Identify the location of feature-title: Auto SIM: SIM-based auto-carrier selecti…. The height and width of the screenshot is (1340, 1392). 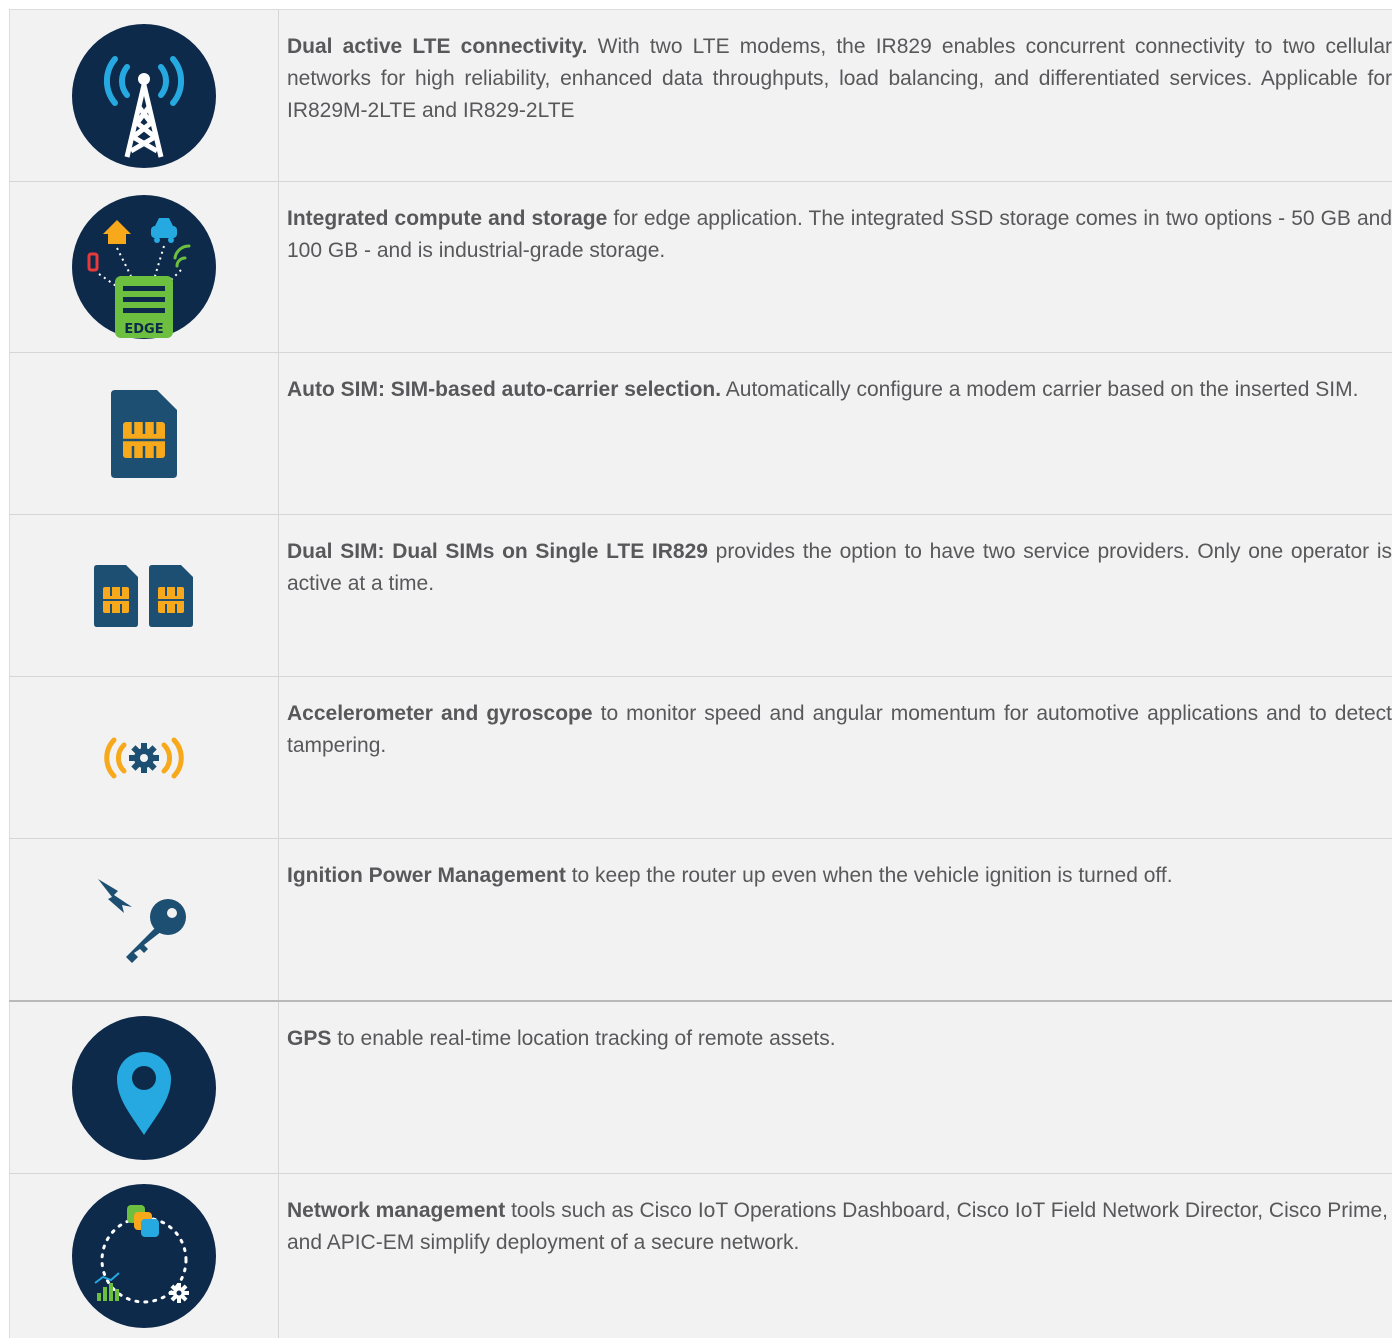
(504, 389).